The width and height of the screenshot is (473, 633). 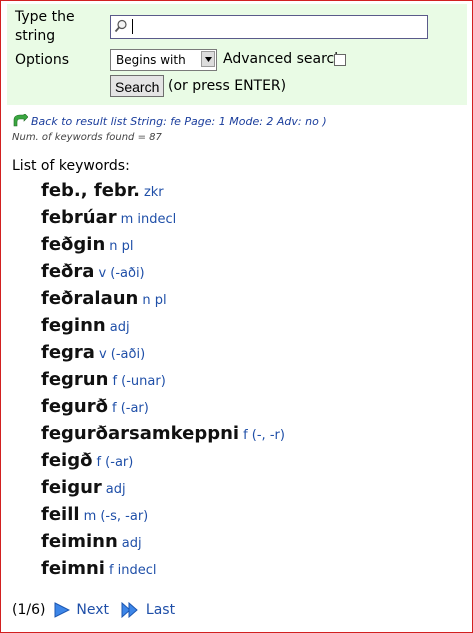 I want to click on next-link: Next, so click(x=92, y=610).